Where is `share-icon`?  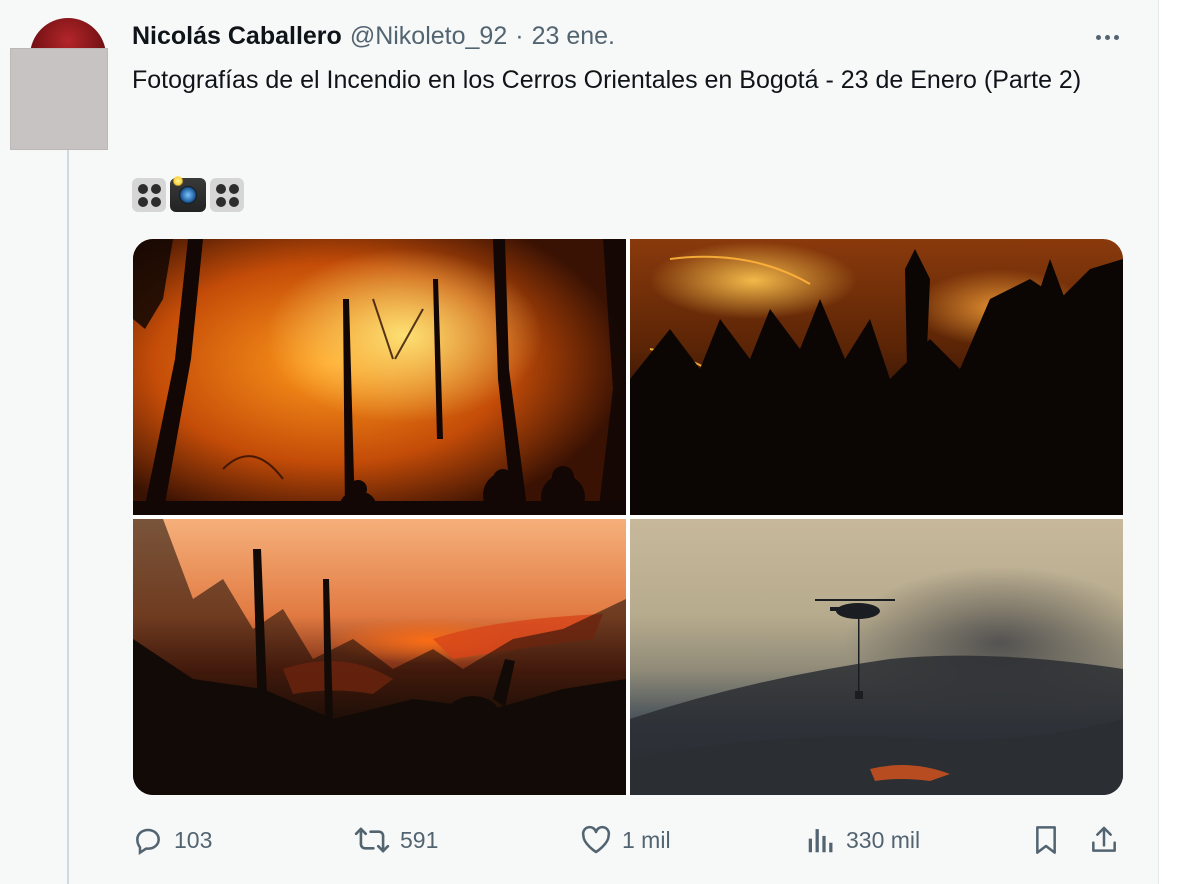
share-icon is located at coordinates (1104, 839).